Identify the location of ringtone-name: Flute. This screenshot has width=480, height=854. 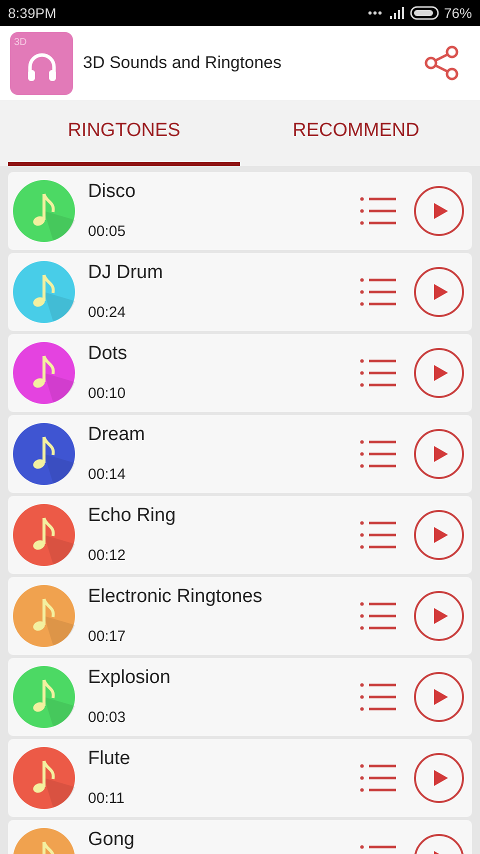
(110, 759).